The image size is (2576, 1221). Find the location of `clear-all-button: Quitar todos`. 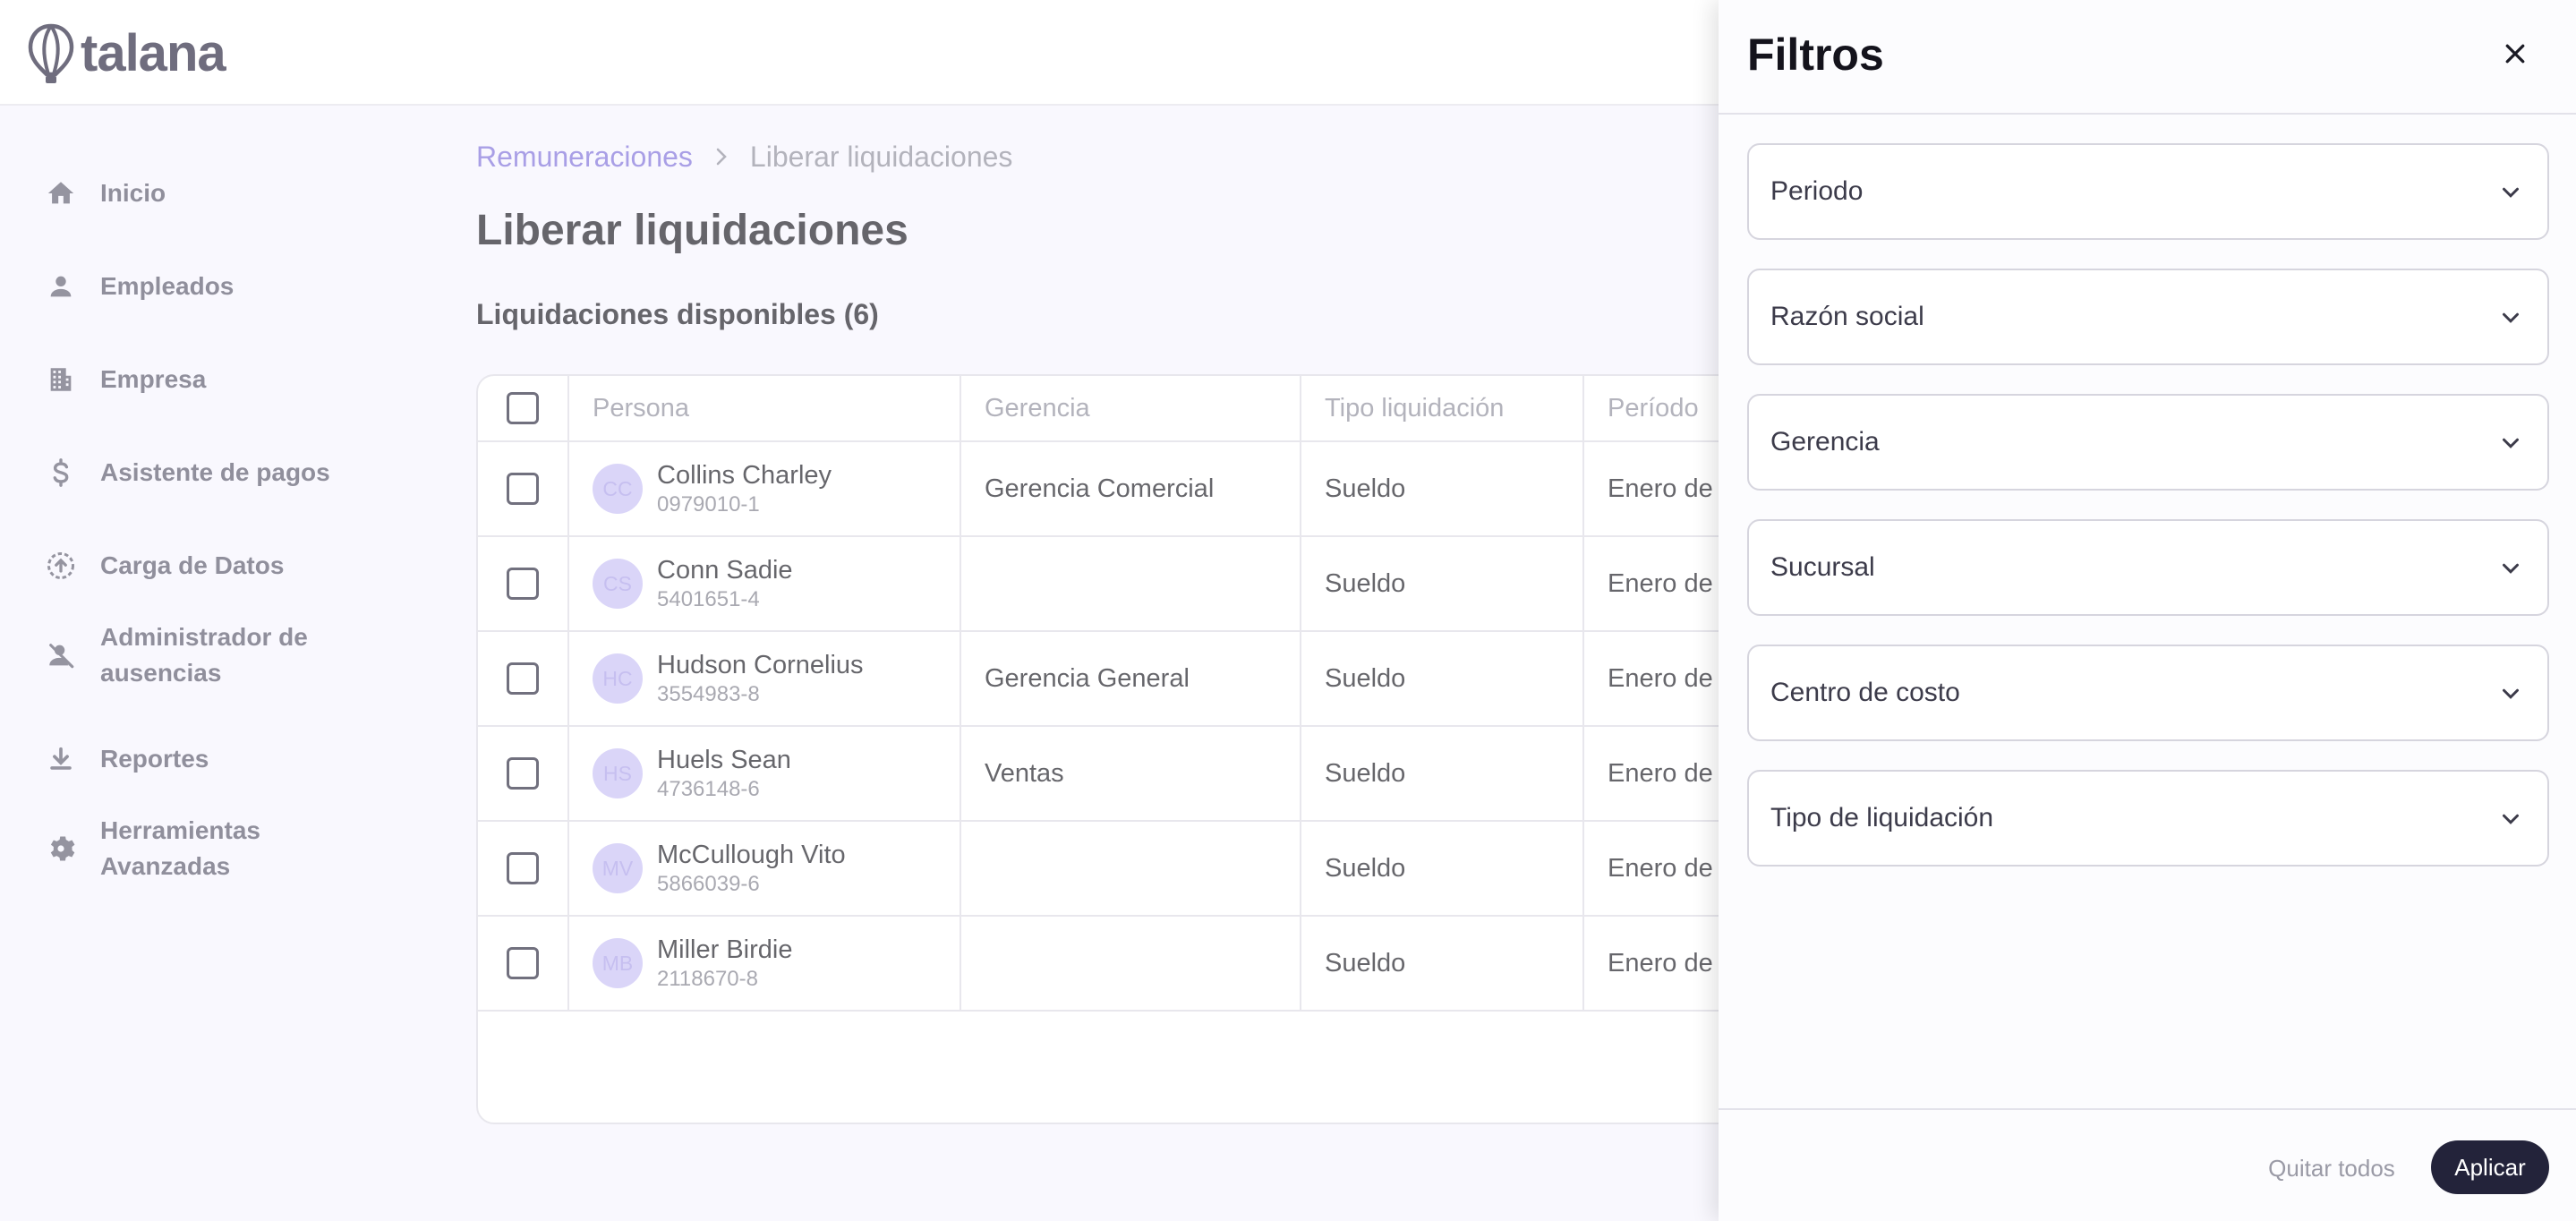

clear-all-button: Quitar todos is located at coordinates (2332, 1168).